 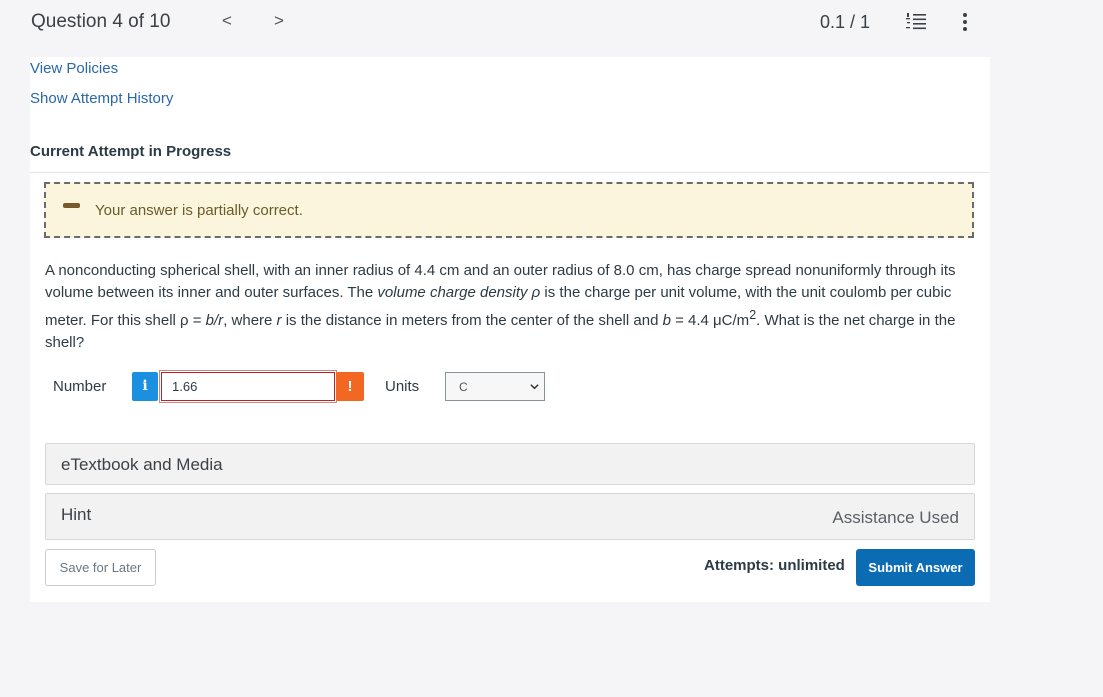 What do you see at coordinates (74, 68) in the screenshot?
I see `view-policies-link: View Policies` at bounding box center [74, 68].